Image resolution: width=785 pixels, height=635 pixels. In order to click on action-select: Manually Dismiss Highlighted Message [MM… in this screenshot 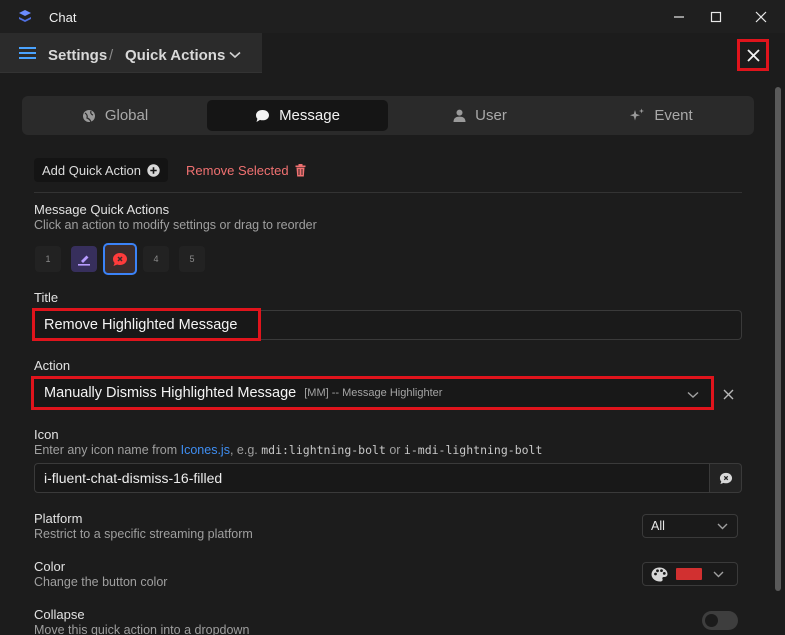, I will do `click(372, 393)`.